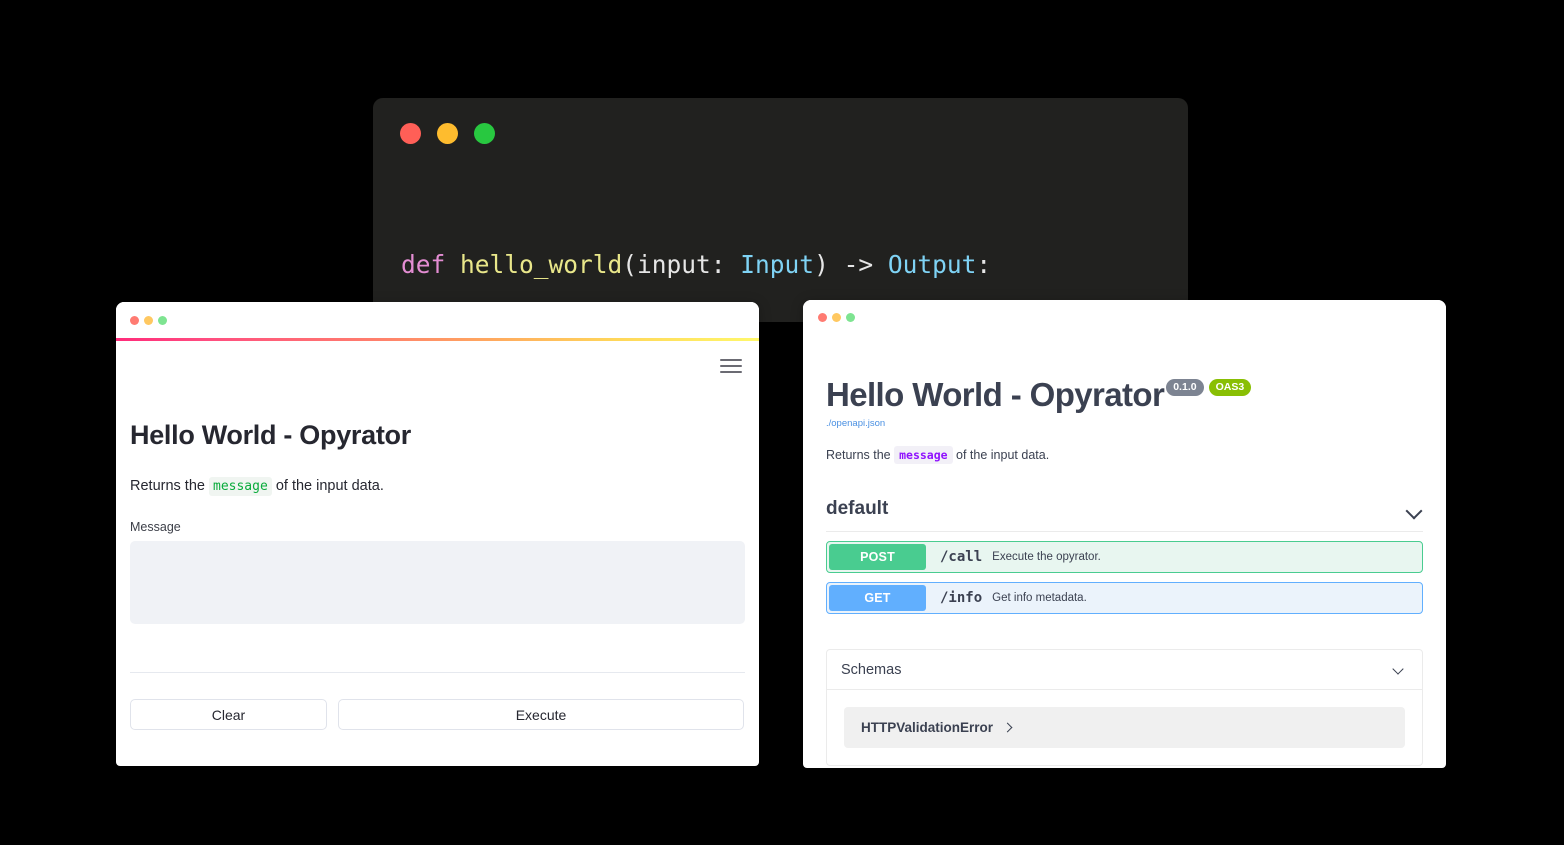  Describe the element at coordinates (877, 557) in the screenshot. I see `http-method-badge: POST` at that location.